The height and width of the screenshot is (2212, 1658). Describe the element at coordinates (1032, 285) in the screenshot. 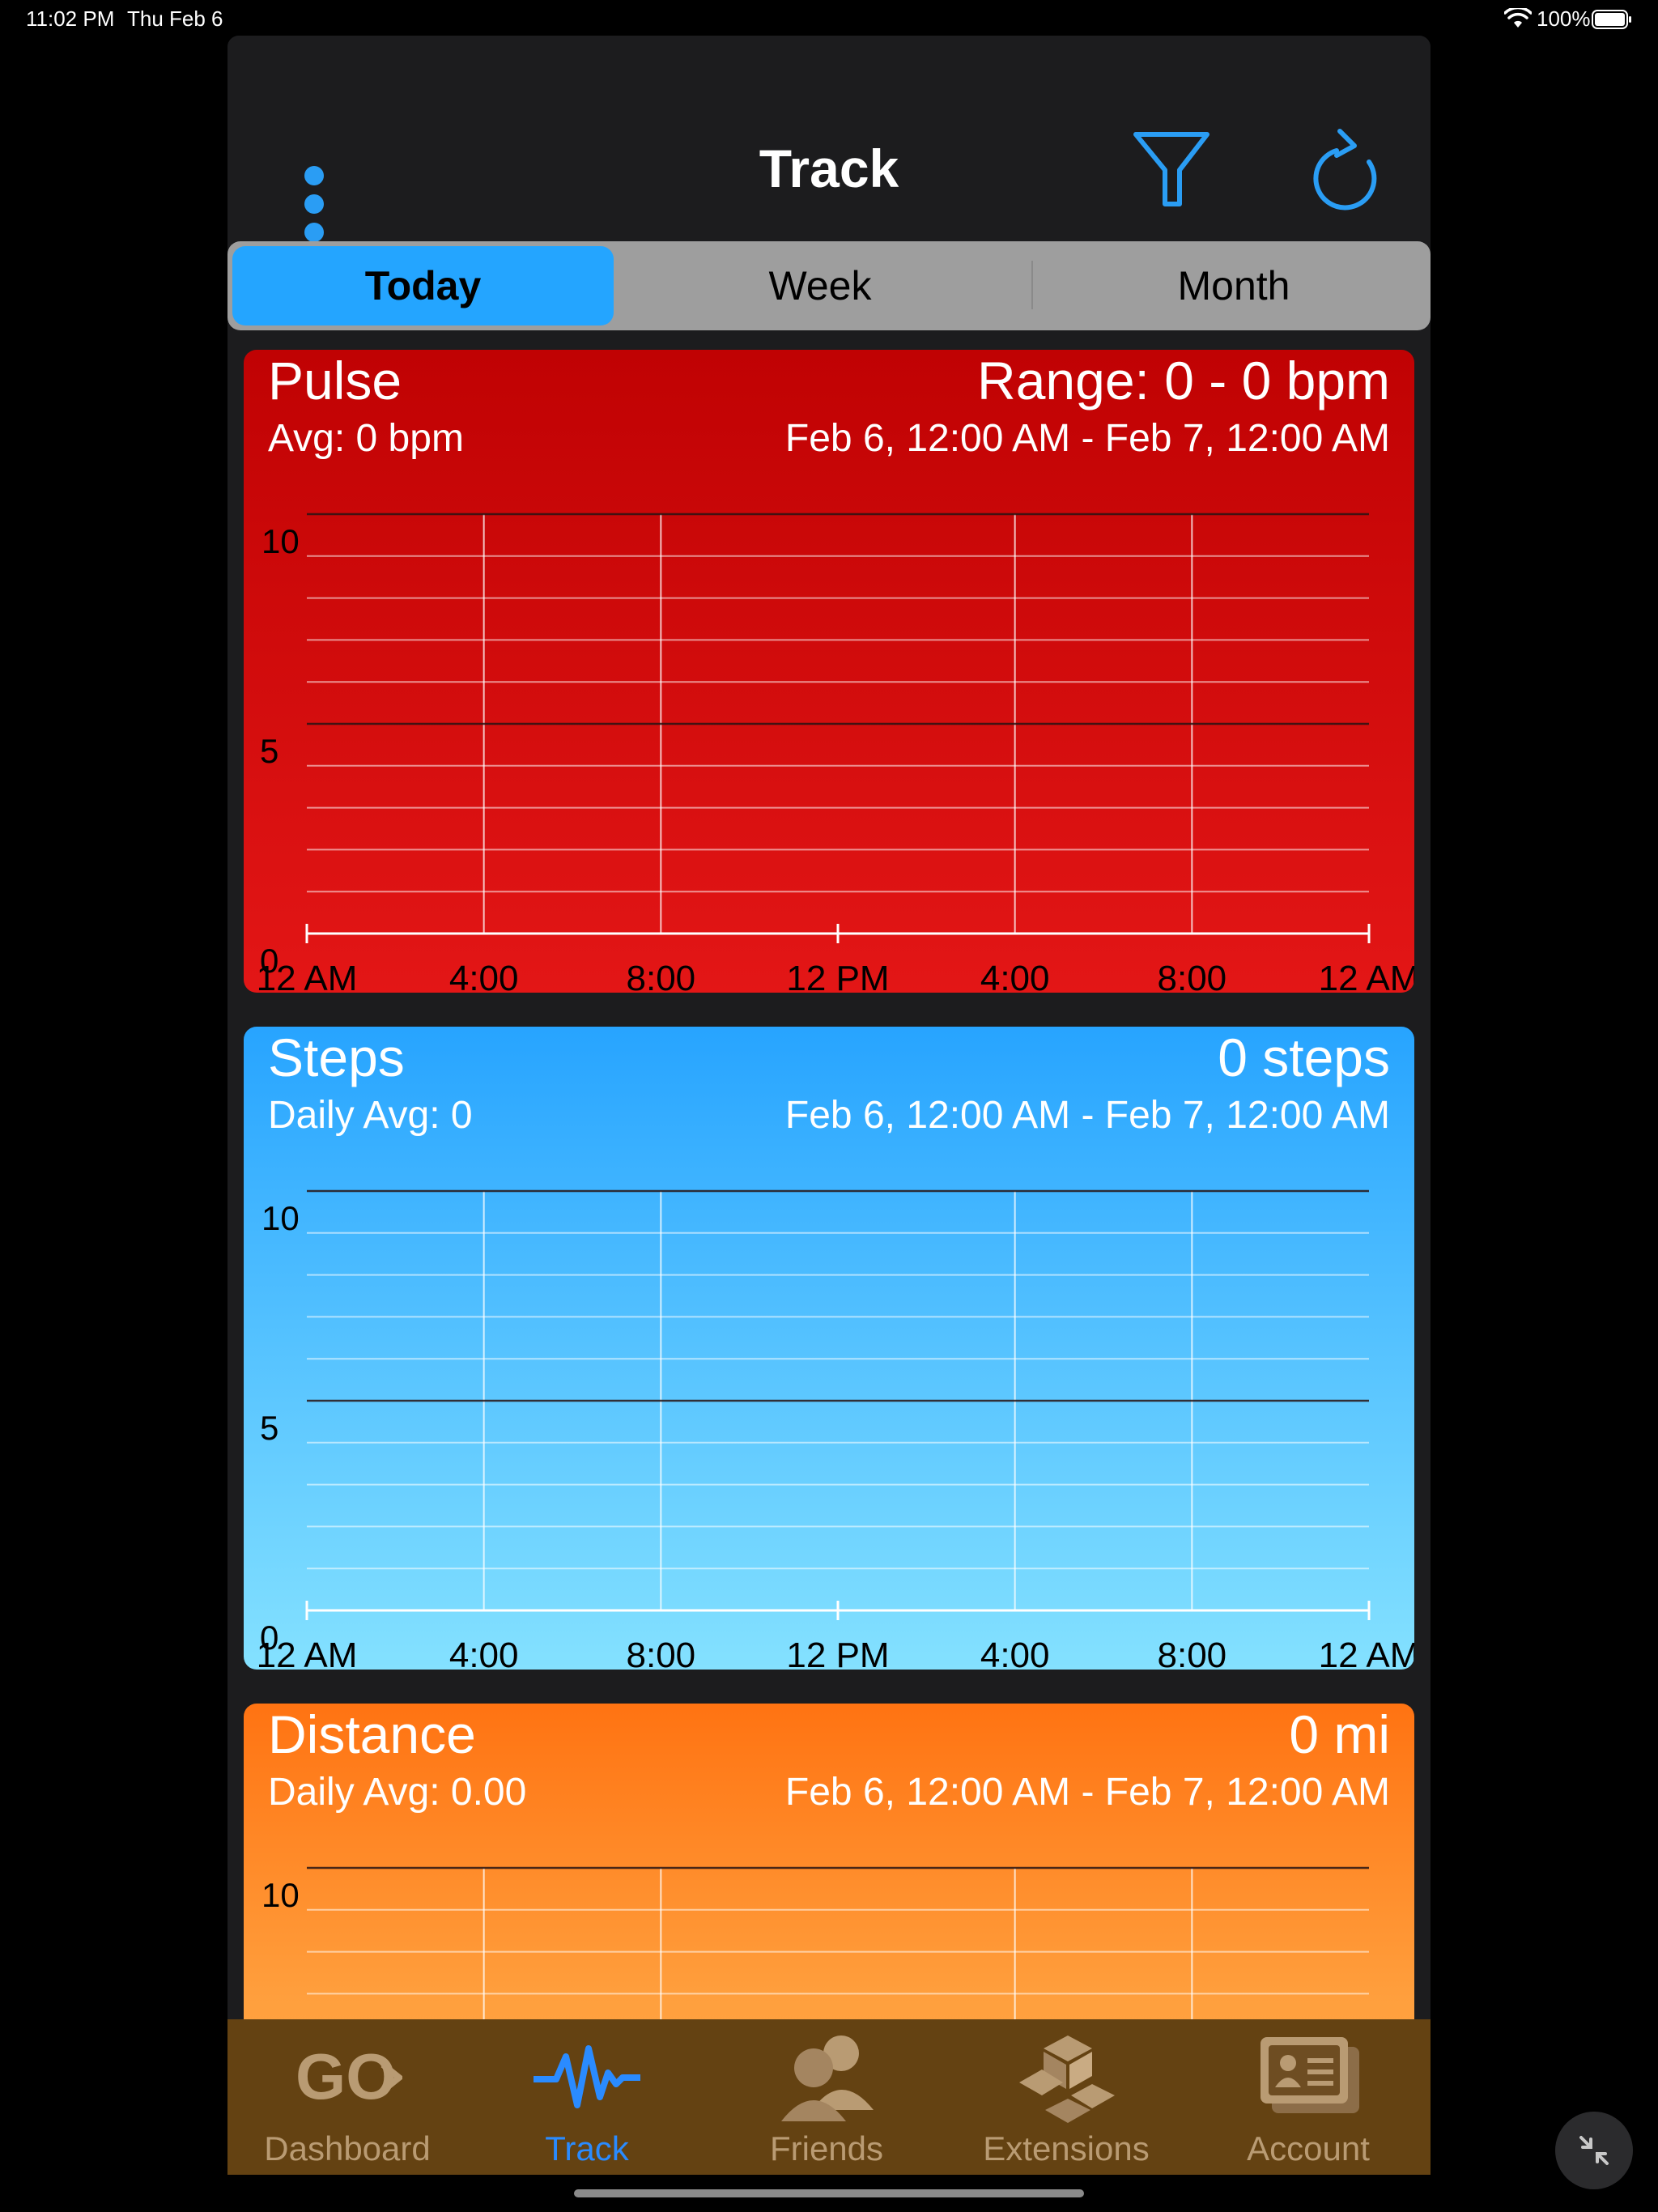

I see `segment-divider` at that location.